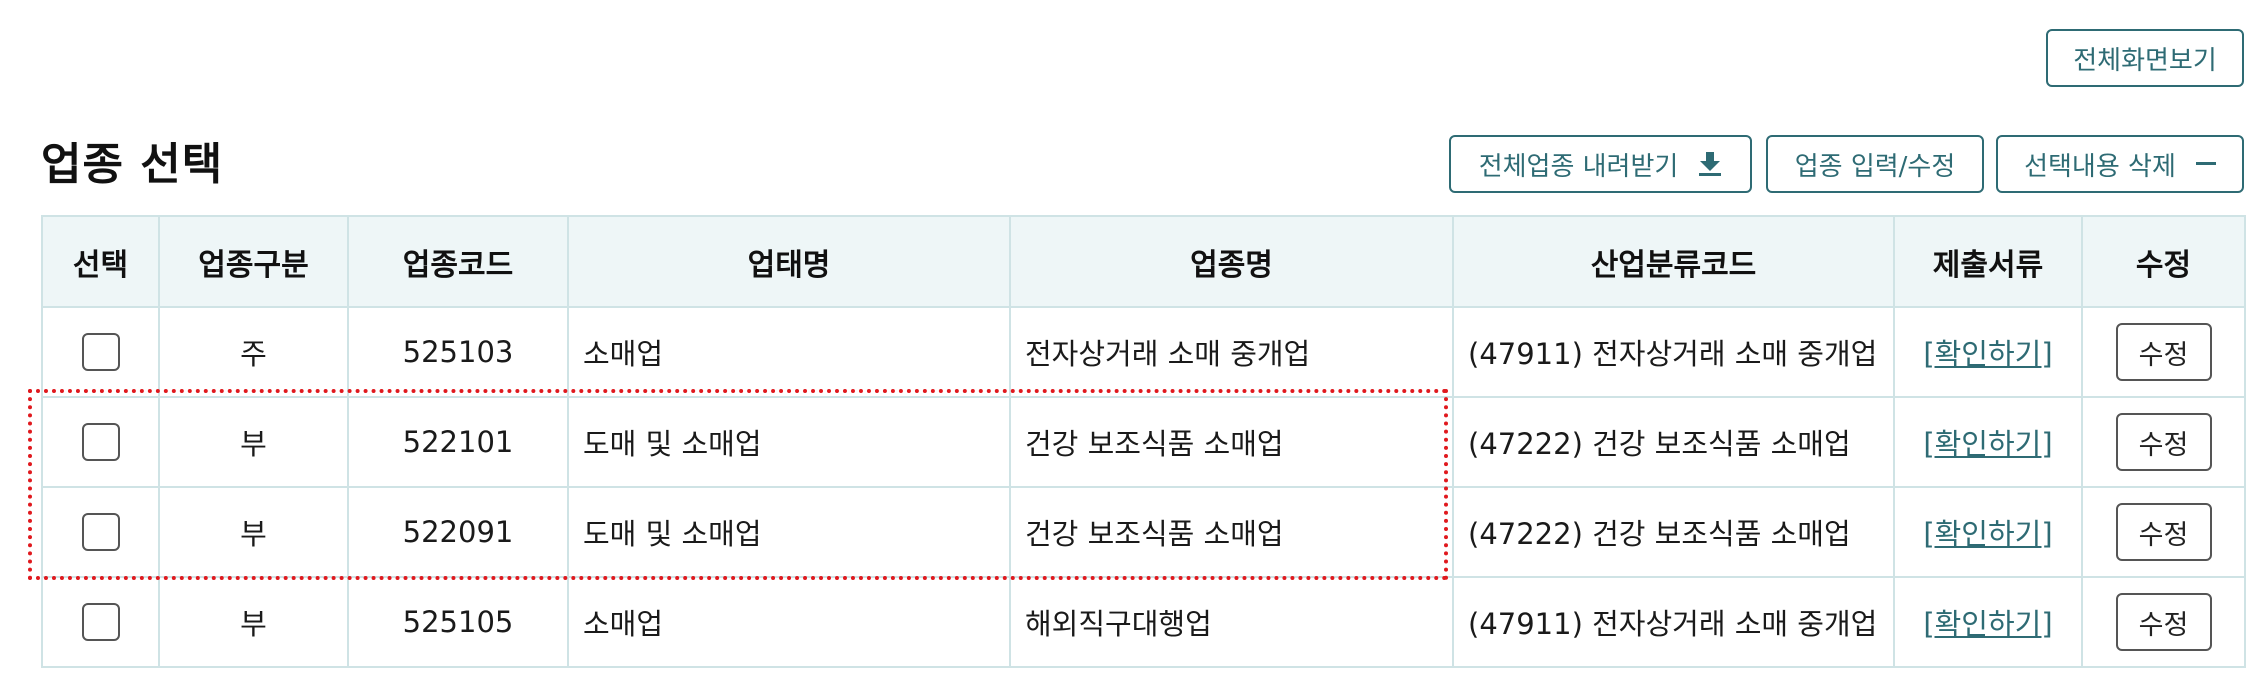 This screenshot has height=691, width=2252. I want to click on row-code: 525103, so click(458, 352).